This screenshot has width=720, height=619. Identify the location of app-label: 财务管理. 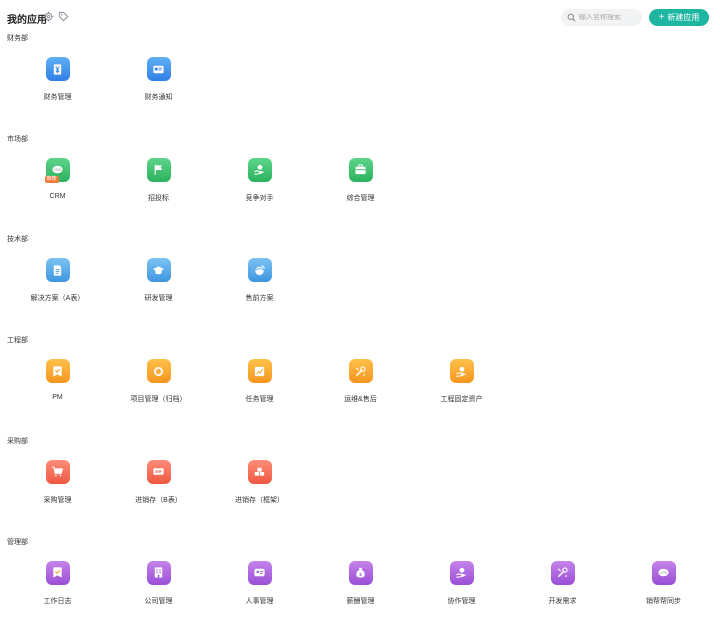
(57, 97).